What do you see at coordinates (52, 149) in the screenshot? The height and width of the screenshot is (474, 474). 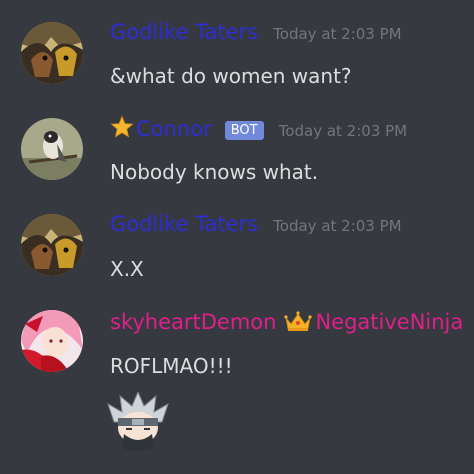 I see `bird-avatar-icon` at bounding box center [52, 149].